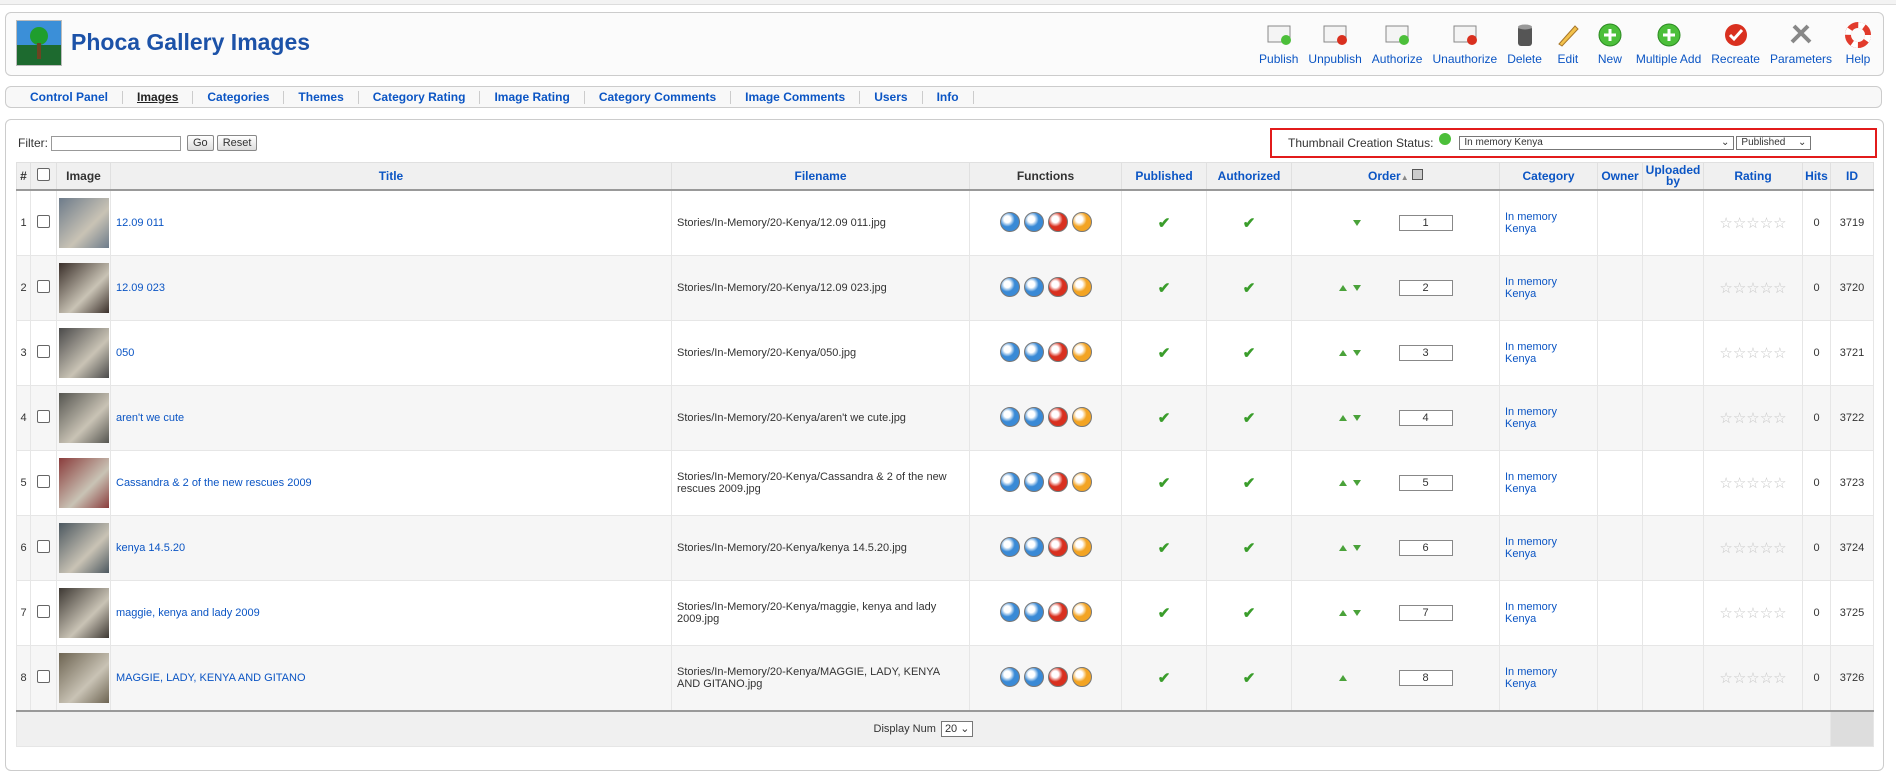 The width and height of the screenshot is (1896, 775). What do you see at coordinates (43, 176) in the screenshot?
I see `col-check-all` at bounding box center [43, 176].